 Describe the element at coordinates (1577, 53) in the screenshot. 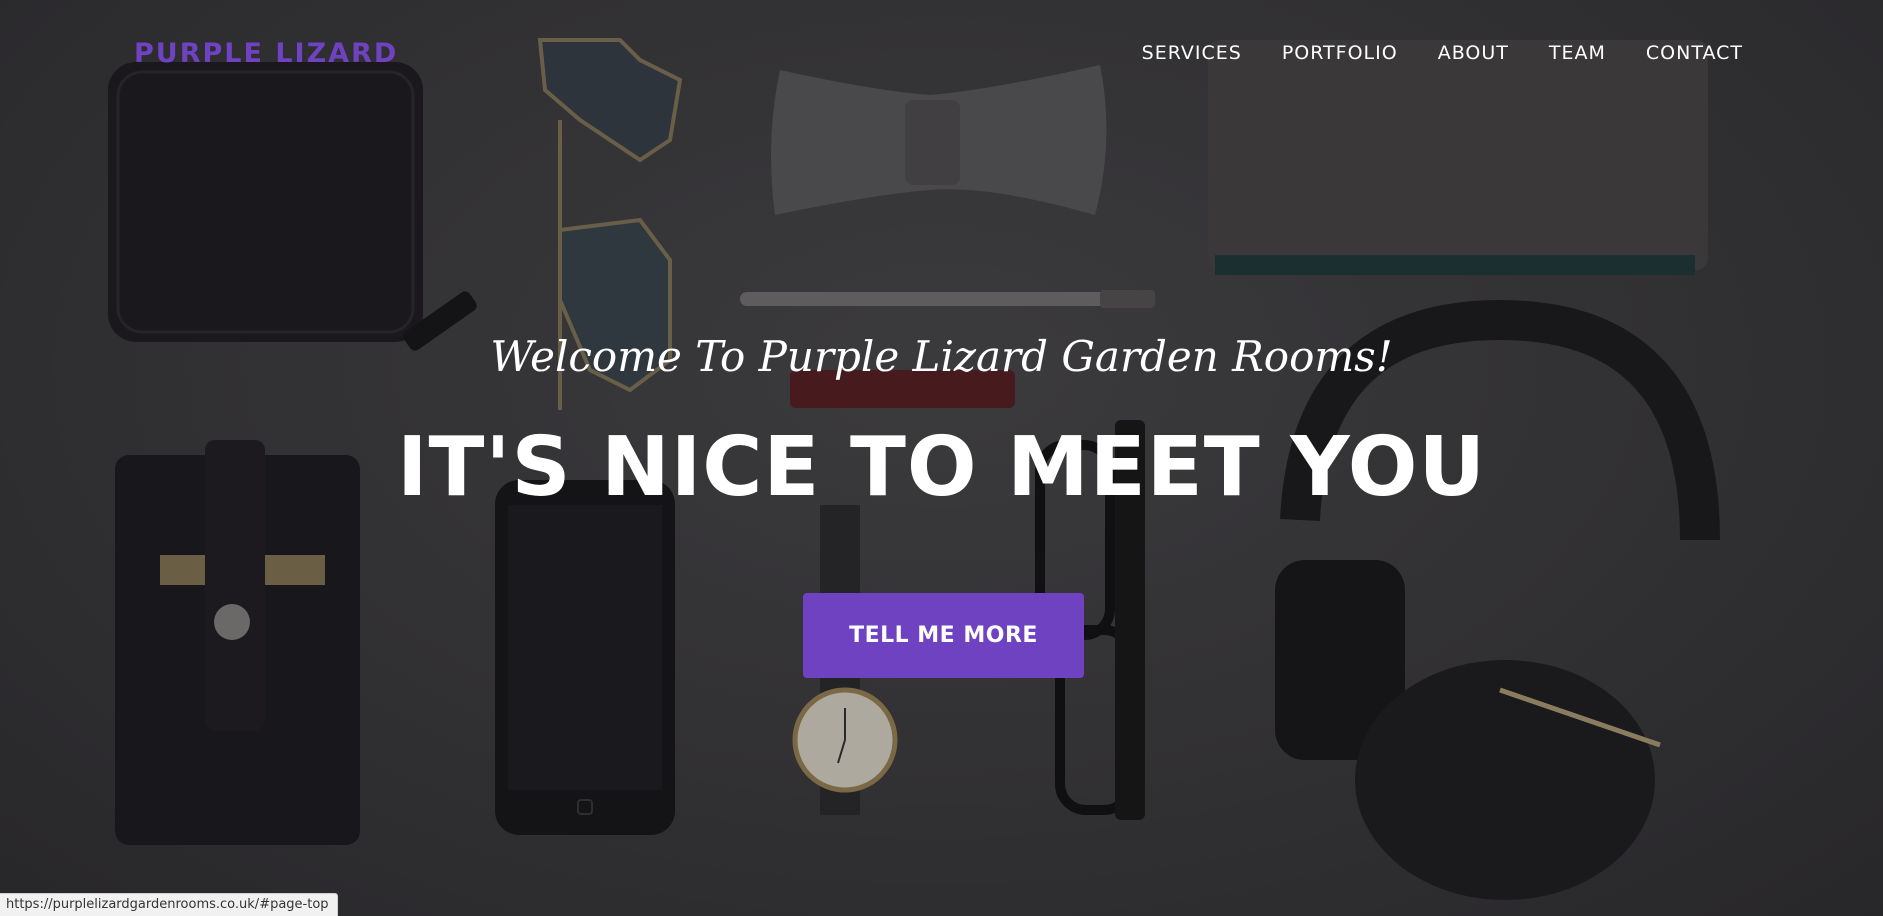

I see `nav-link-team: TEAM` at that location.